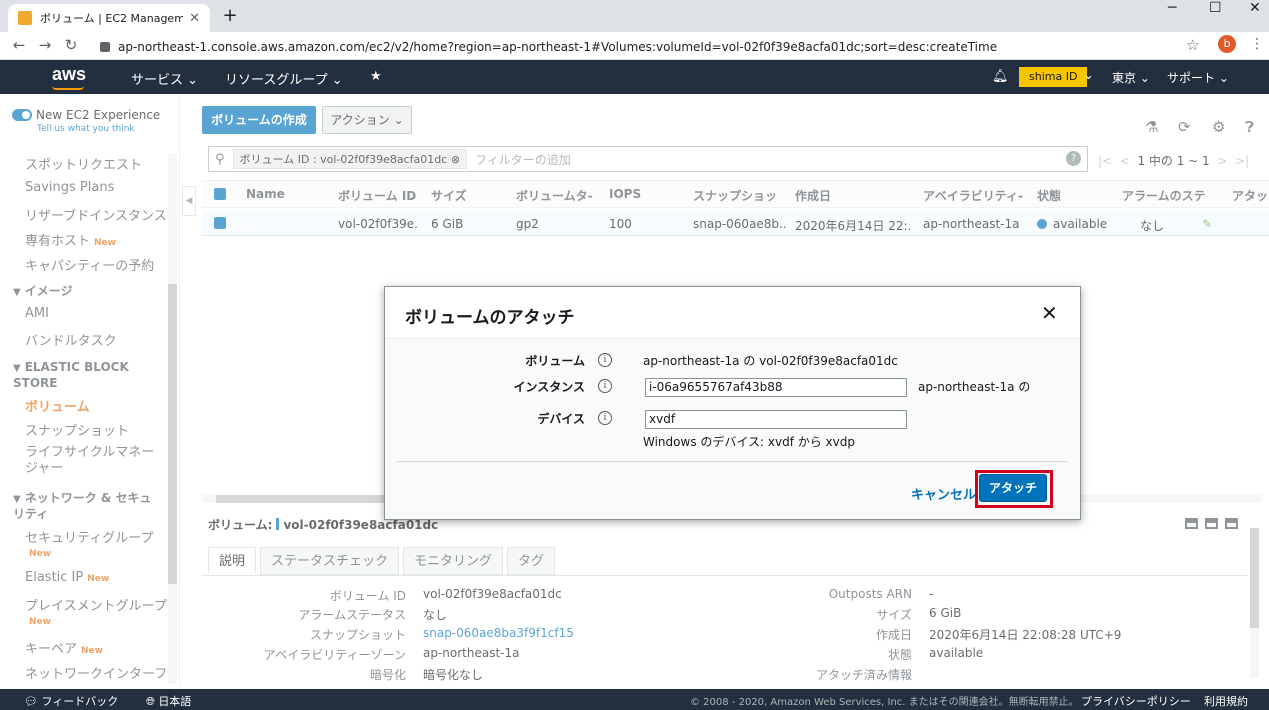  What do you see at coordinates (732, 313) in the screenshot?
I see `dialog-header: ボリュームのアタッチ ✕` at bounding box center [732, 313].